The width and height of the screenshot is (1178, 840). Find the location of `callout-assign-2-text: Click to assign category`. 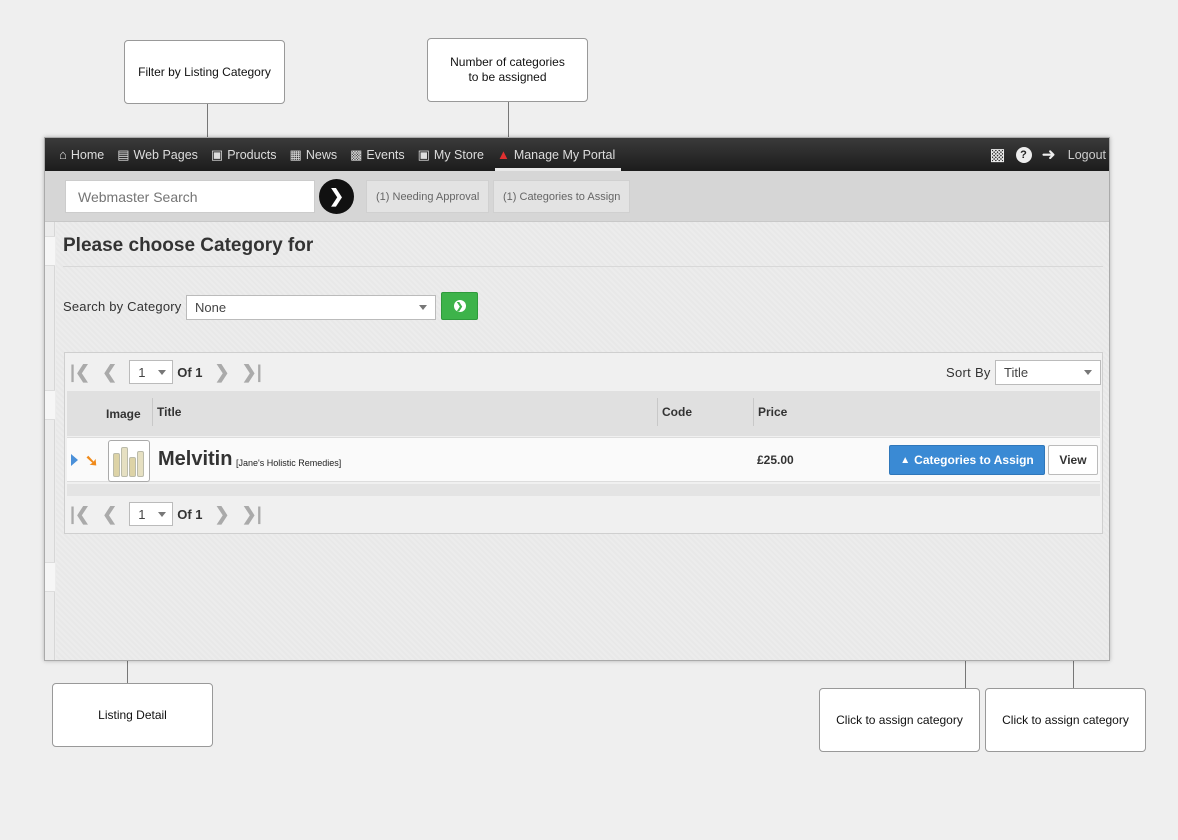

callout-assign-2-text: Click to assign category is located at coordinates (1065, 719).